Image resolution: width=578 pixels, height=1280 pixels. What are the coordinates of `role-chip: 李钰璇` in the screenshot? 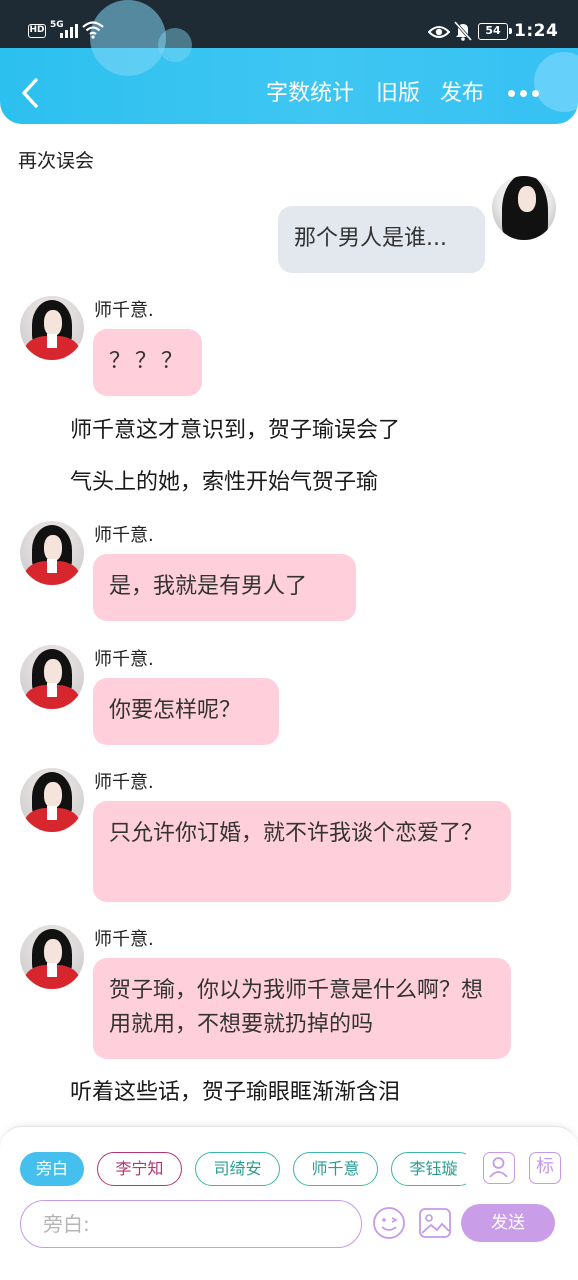 It's located at (428, 1169).